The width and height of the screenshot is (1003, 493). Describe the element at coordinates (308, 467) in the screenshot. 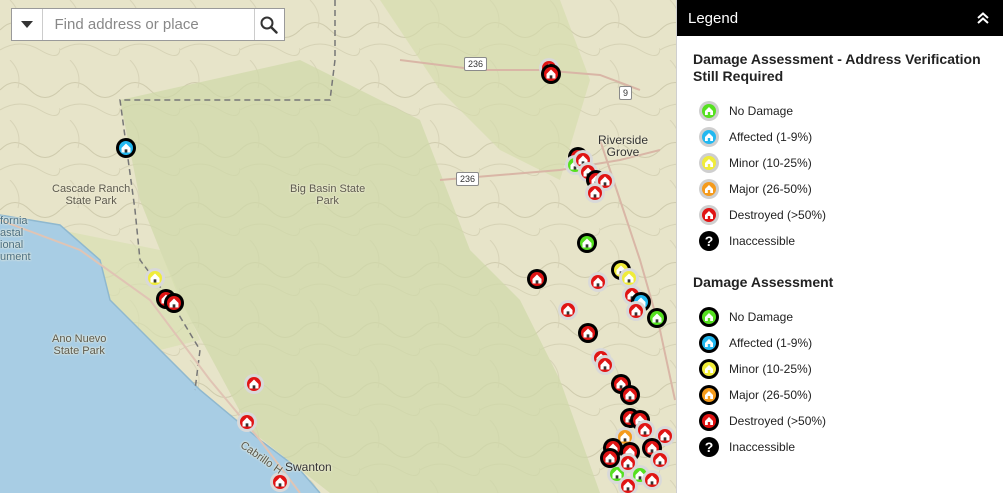

I see `map-label-swanton: Swanton` at that location.